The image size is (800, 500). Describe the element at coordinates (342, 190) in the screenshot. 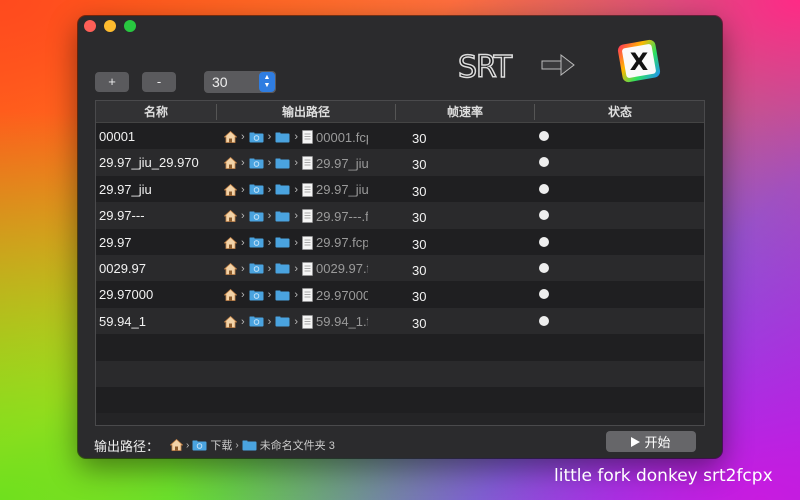

I see `row-file-name: 29.97_jiu.fcpxml` at that location.